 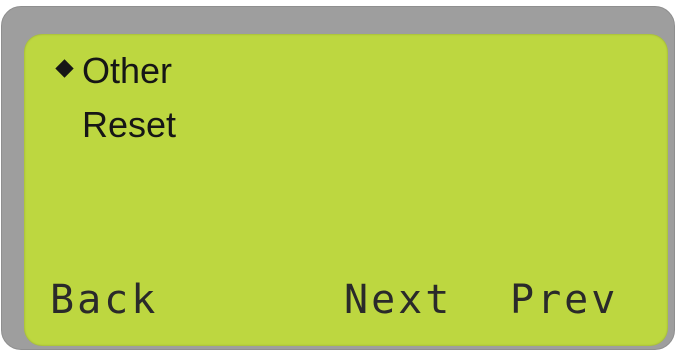 I want to click on back-softkey: Back, so click(x=104, y=300).